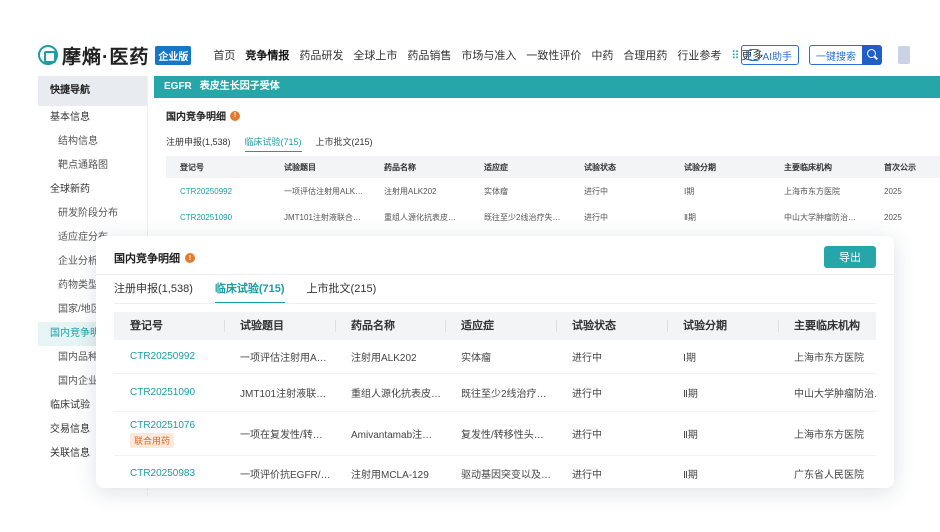 The height and width of the screenshot is (532, 940). I want to click on column-header: 药品名称, so click(400, 167).